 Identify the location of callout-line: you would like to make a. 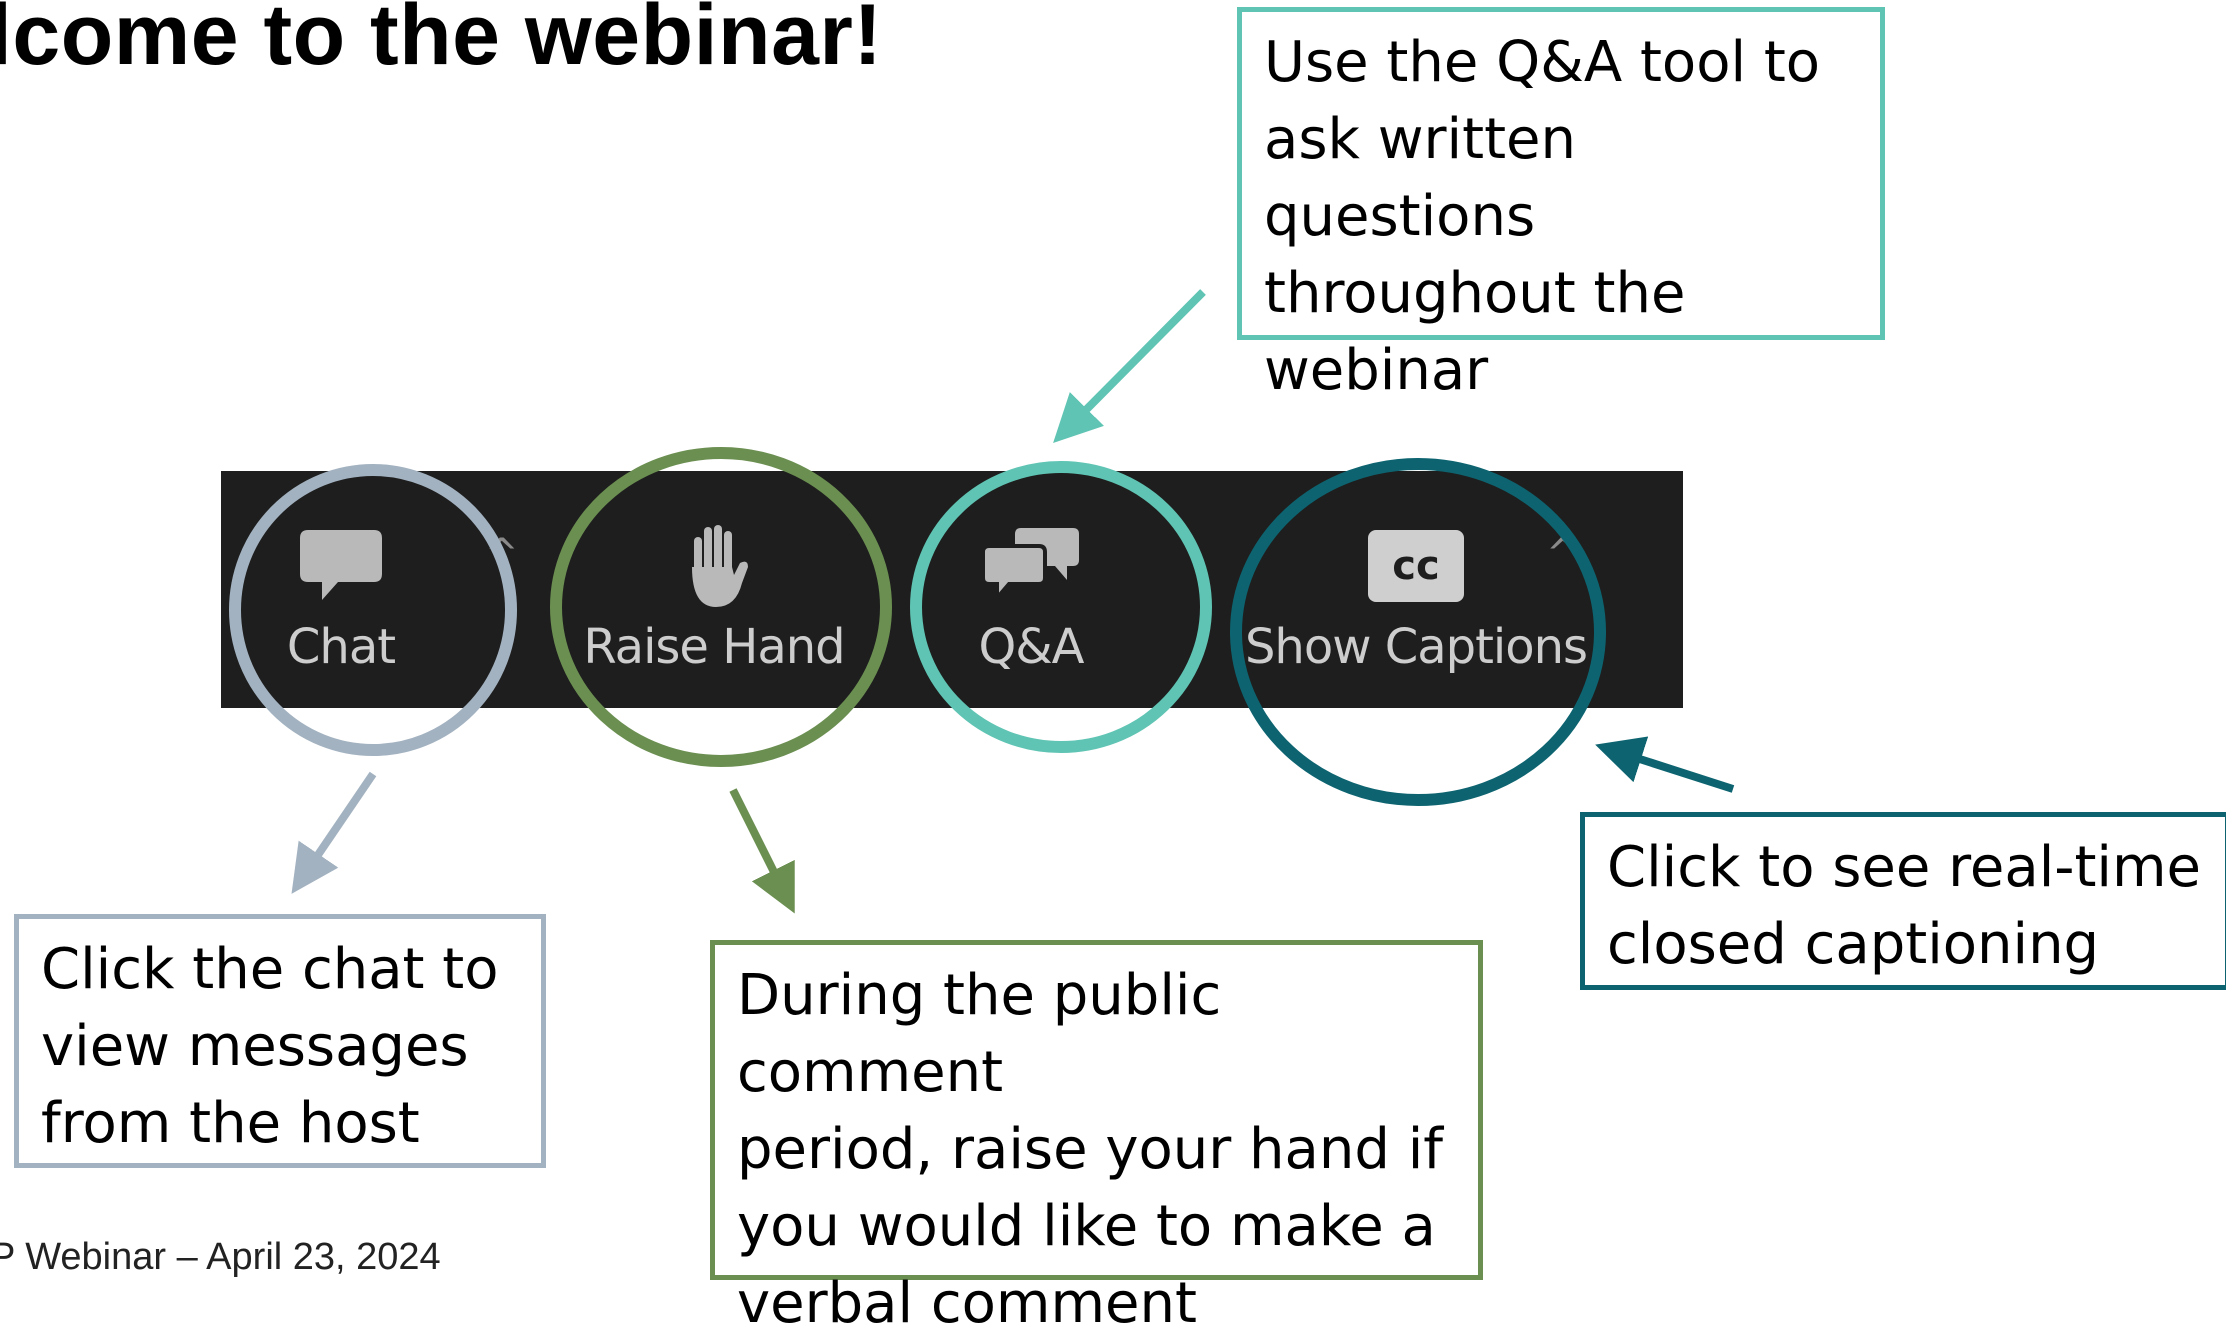
(1086, 1226).